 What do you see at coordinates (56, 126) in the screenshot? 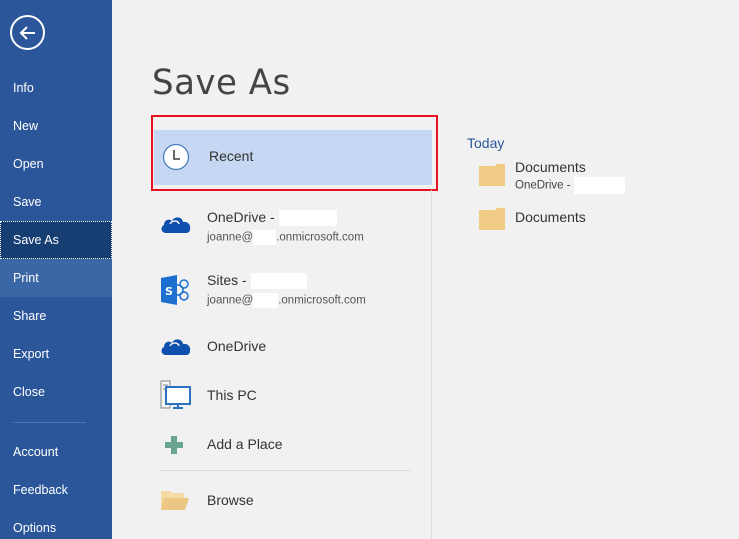
I see `nav-new: New` at bounding box center [56, 126].